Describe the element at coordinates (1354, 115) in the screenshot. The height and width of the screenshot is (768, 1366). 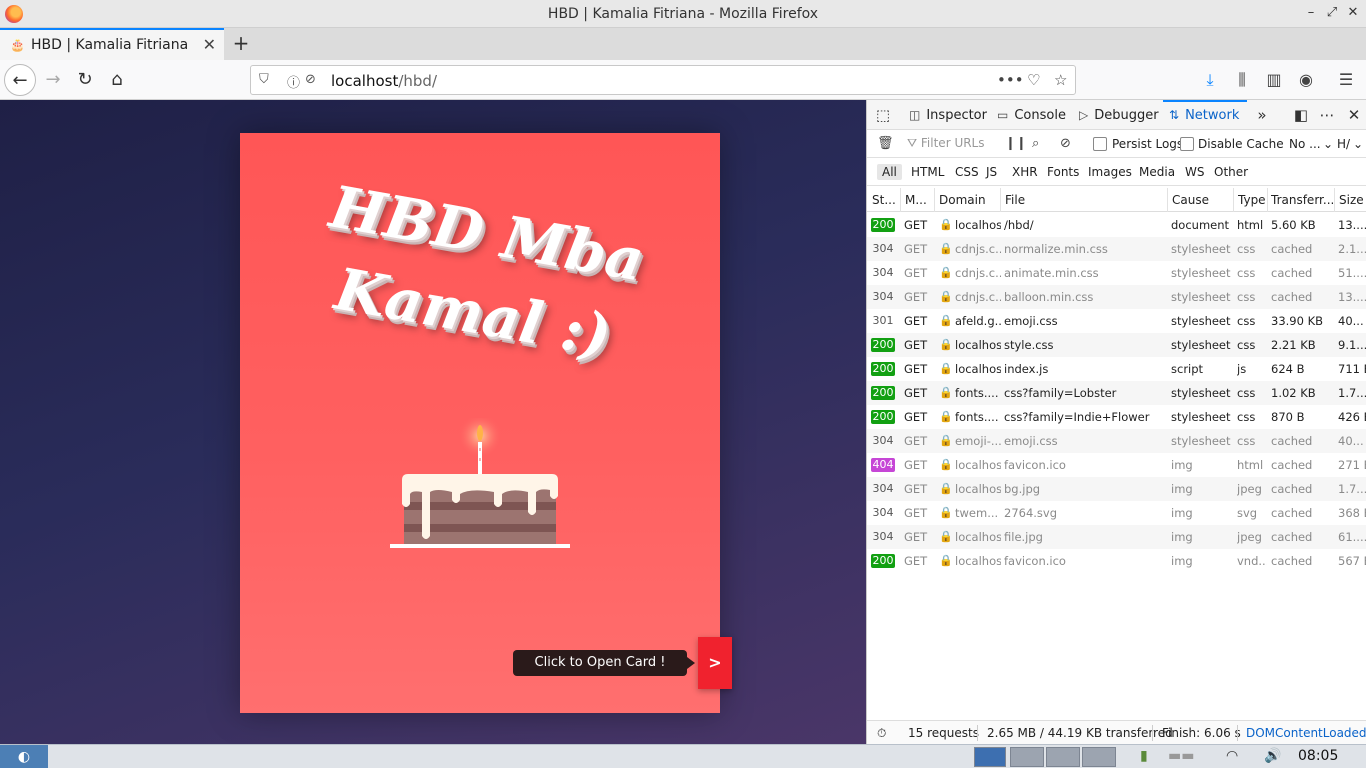
I see `close-devtools-icon: ✕` at that location.